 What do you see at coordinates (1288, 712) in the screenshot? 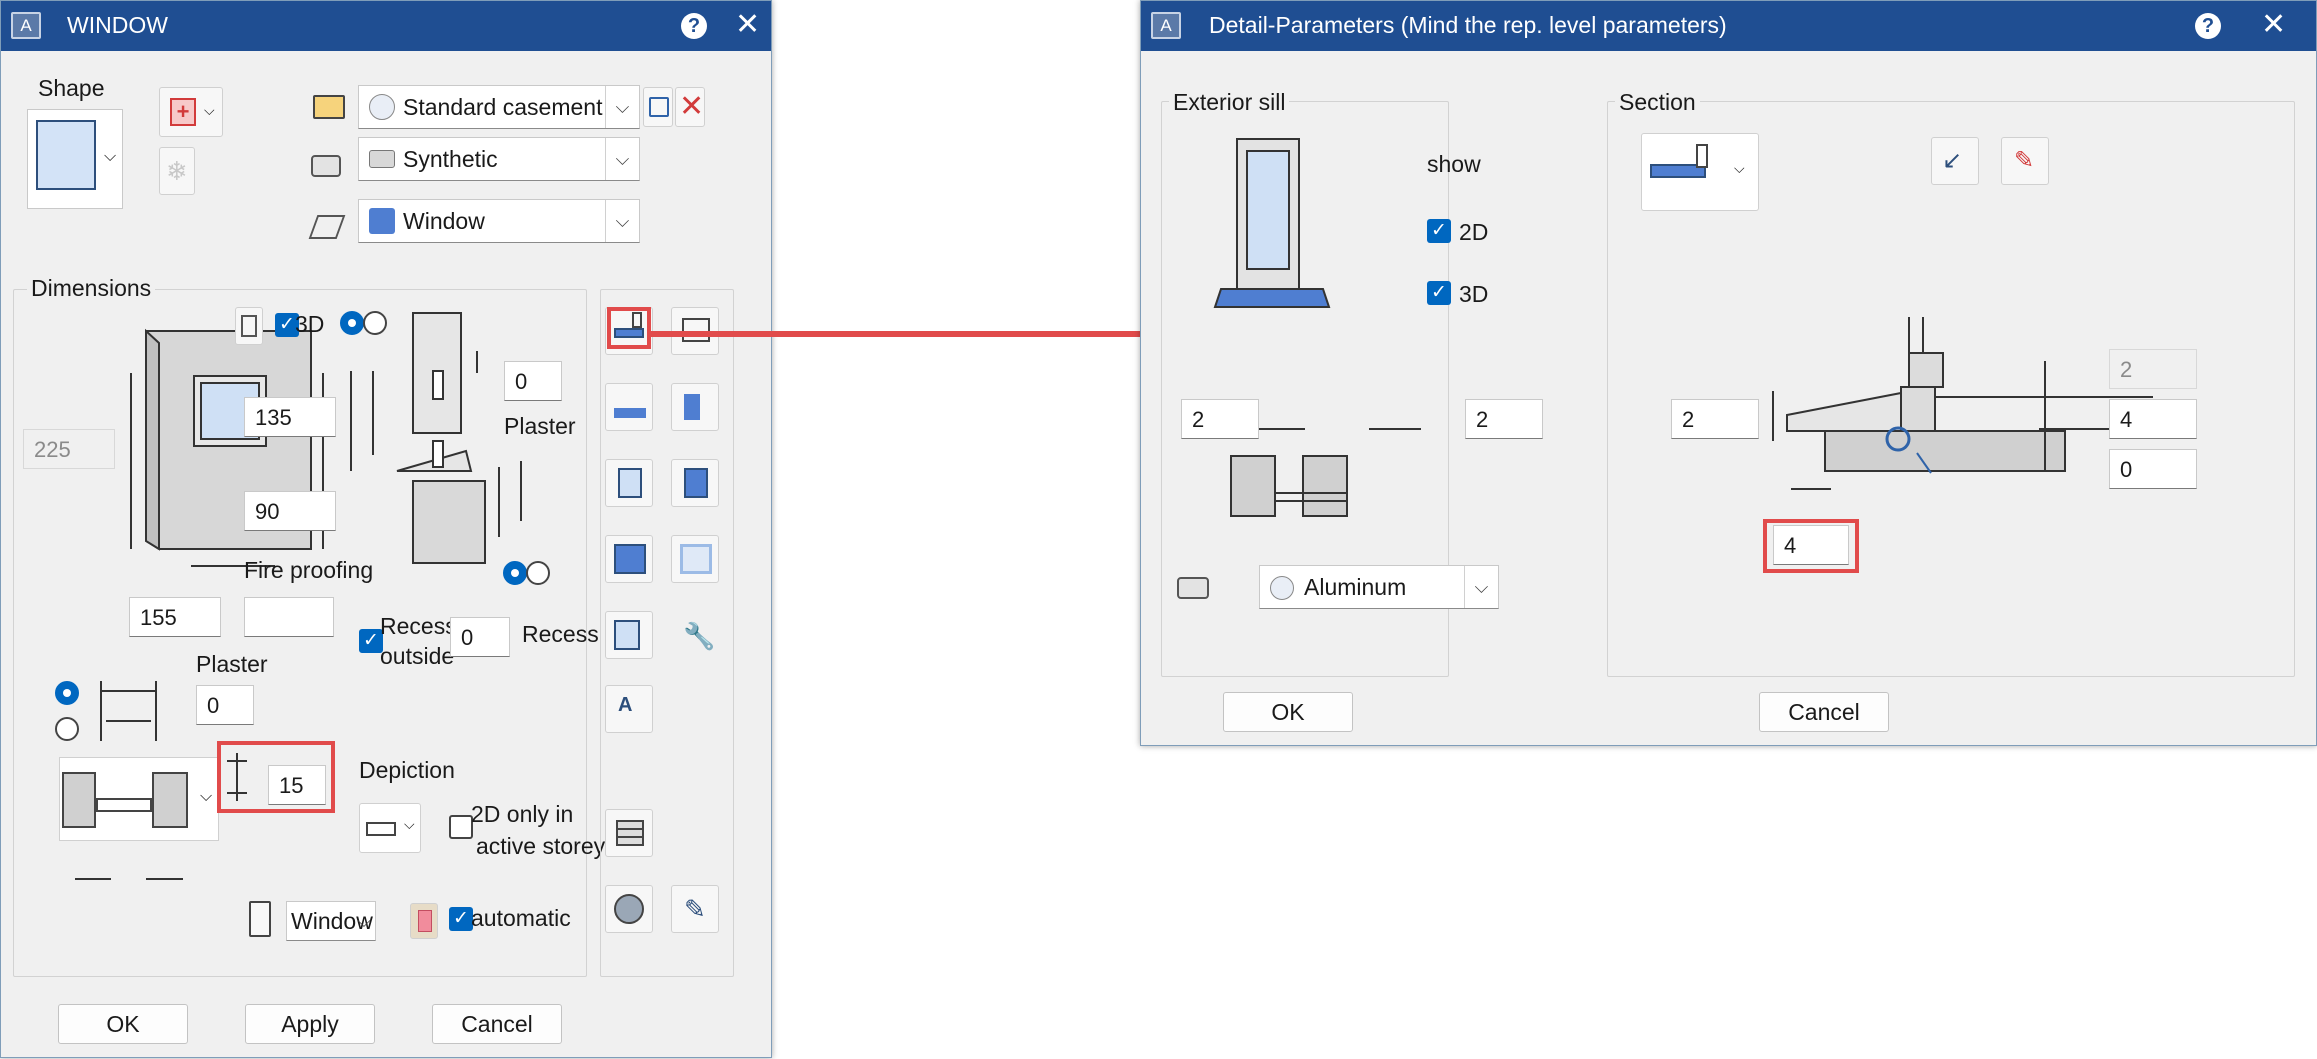
I see `detail-ok-button: OK` at bounding box center [1288, 712].